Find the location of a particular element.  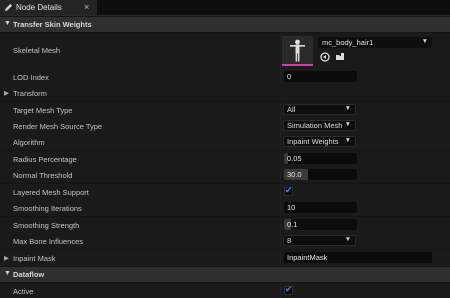

figure-icon is located at coordinates (297, 50).